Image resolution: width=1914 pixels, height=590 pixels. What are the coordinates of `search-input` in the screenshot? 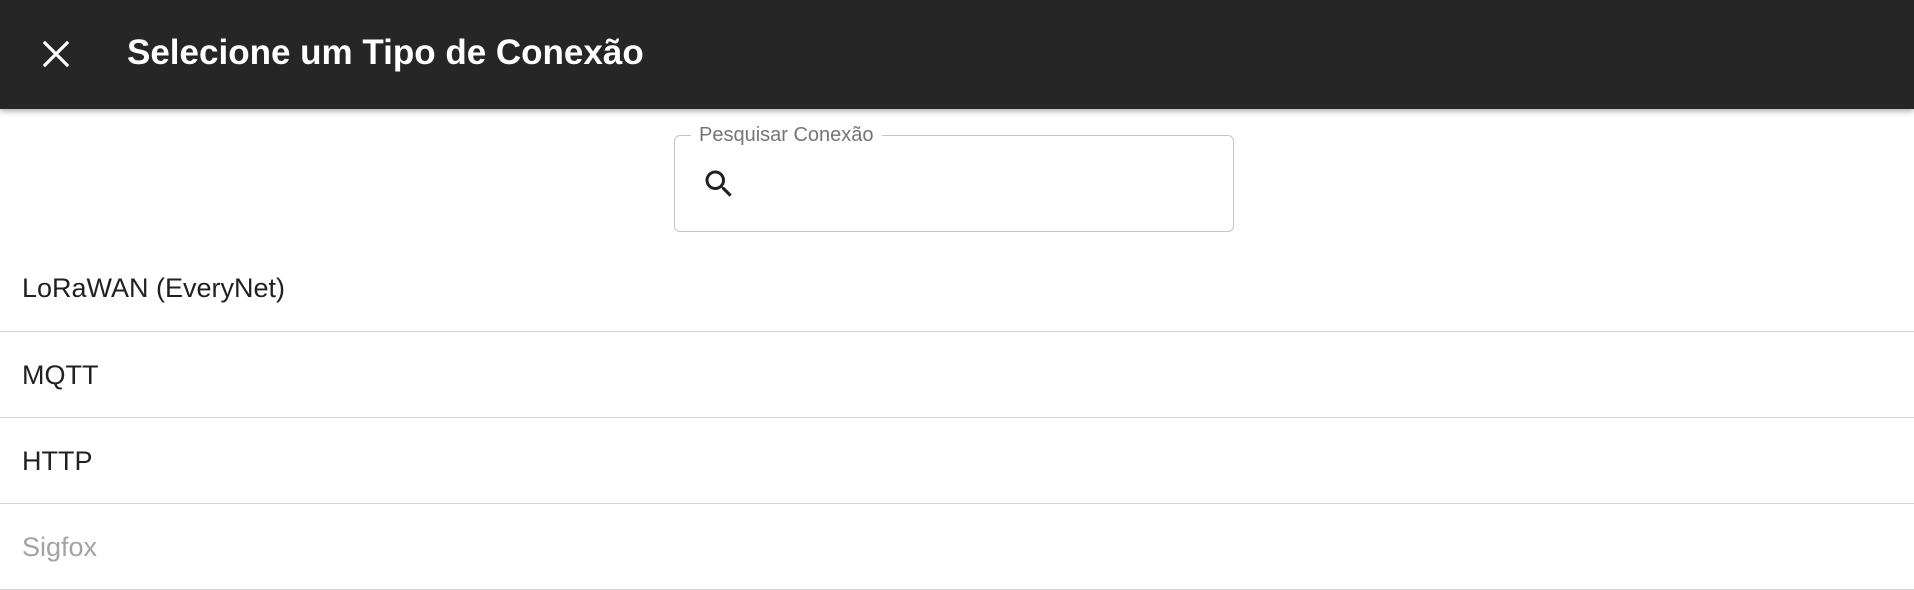 It's located at (985, 184).